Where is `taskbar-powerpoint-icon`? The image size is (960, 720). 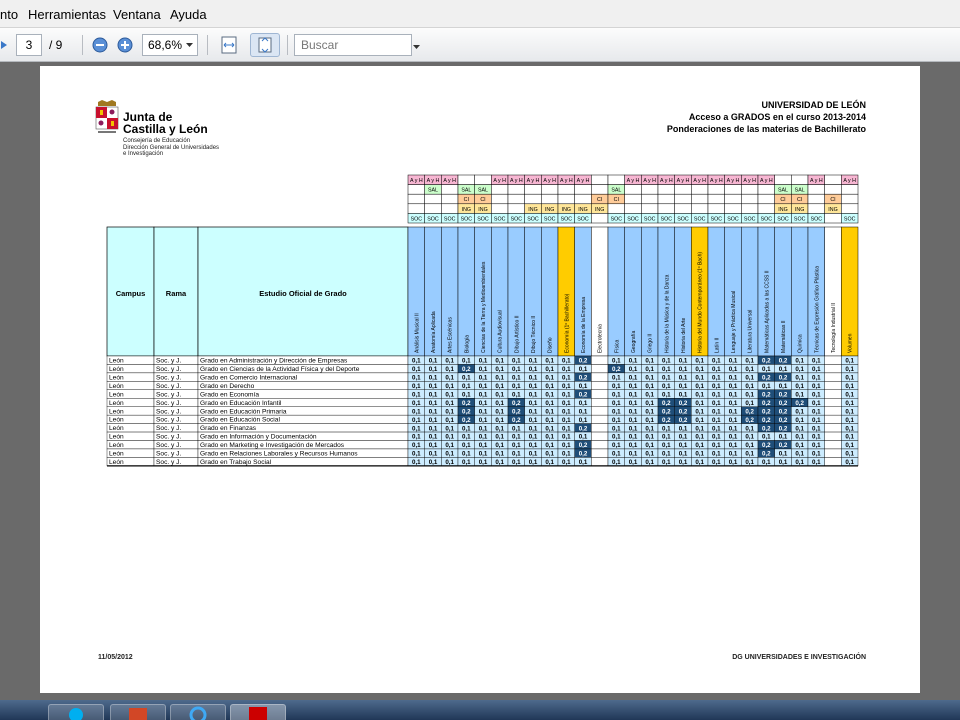 taskbar-powerpoint-icon is located at coordinates (138, 712).